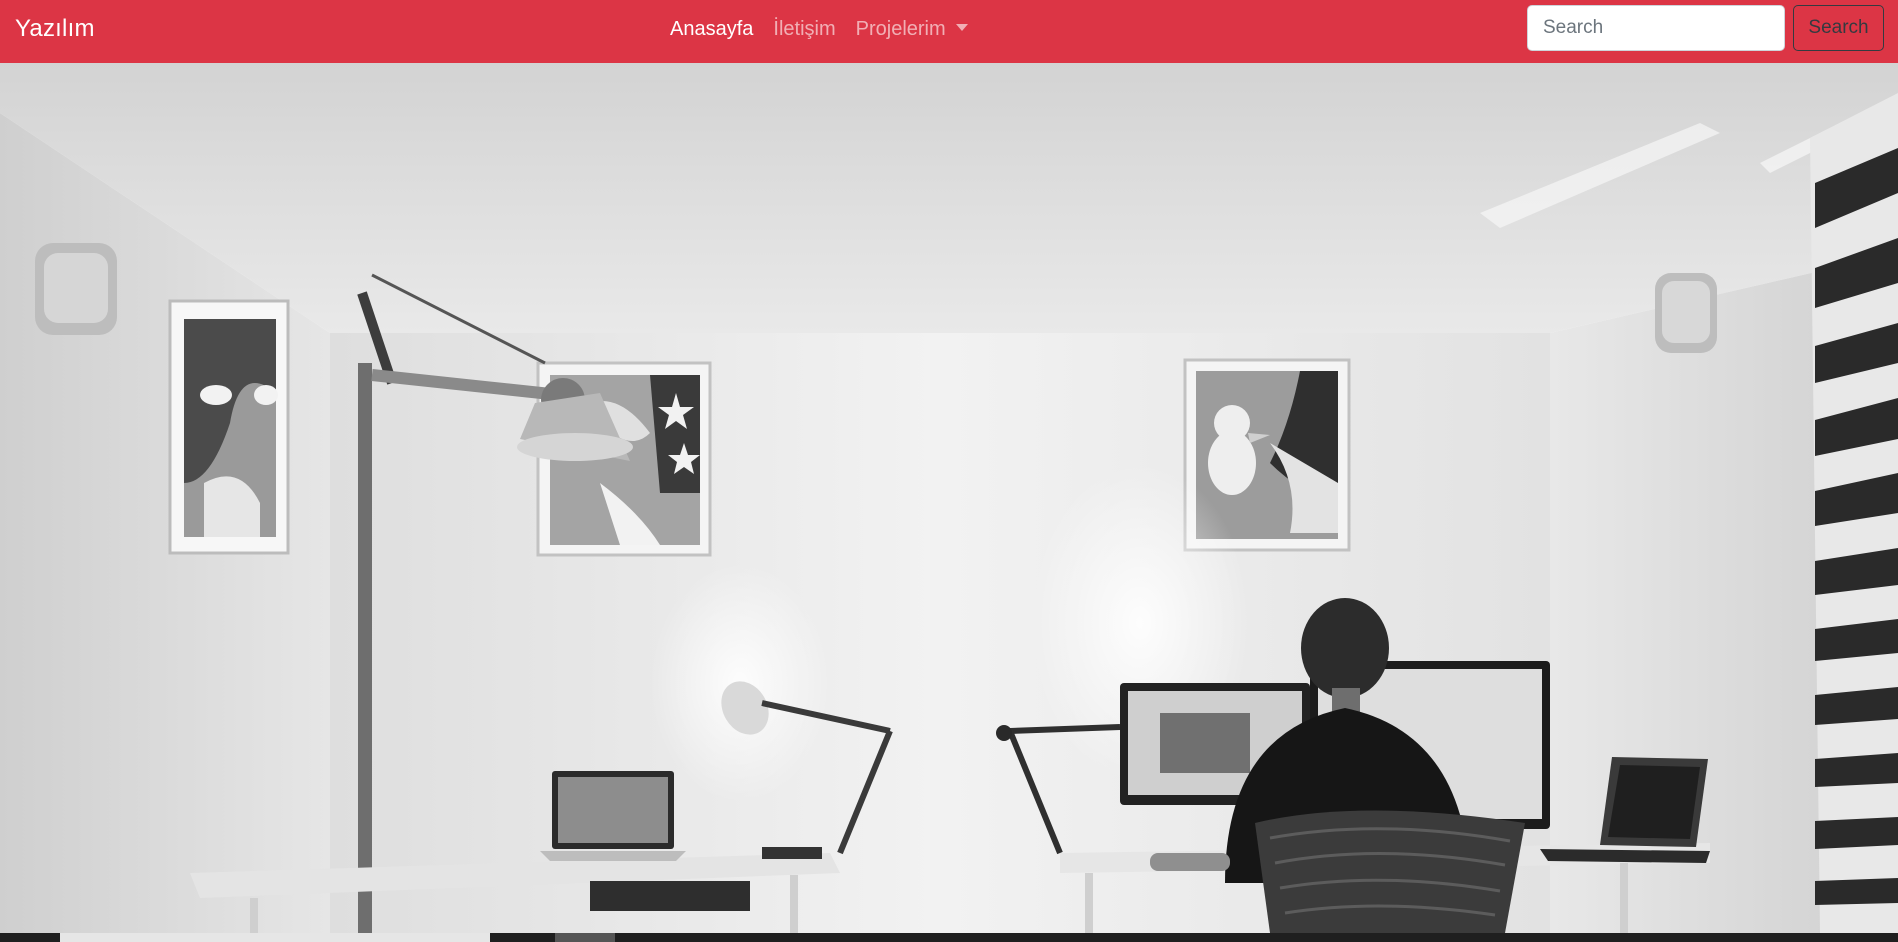 This screenshot has width=1898, height=942. I want to click on search-button: Search, so click(1838, 28).